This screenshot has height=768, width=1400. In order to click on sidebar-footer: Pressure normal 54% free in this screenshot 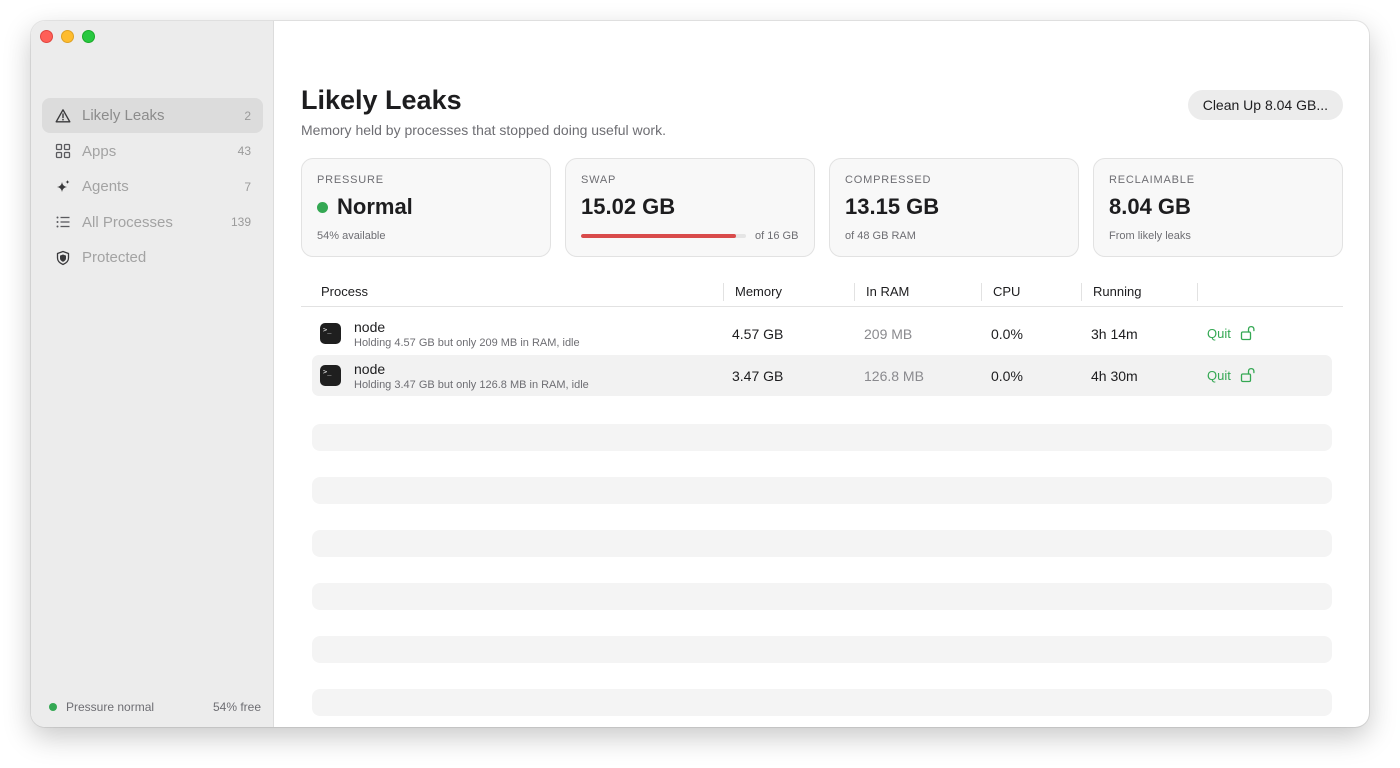, I will do `click(155, 707)`.